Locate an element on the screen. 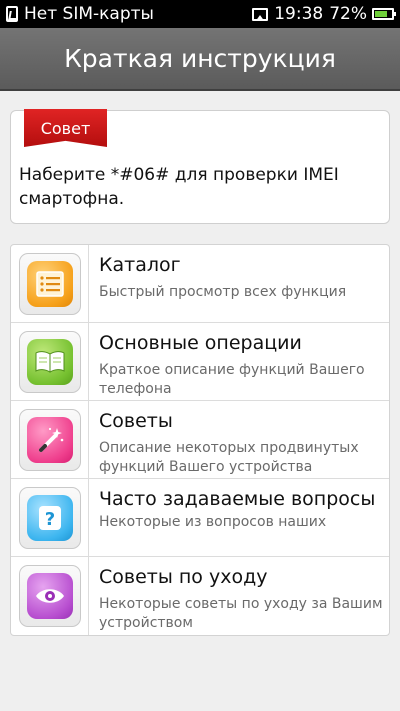 The image size is (400, 711). status-left: Нет SIM-карты is located at coordinates (77, 14).